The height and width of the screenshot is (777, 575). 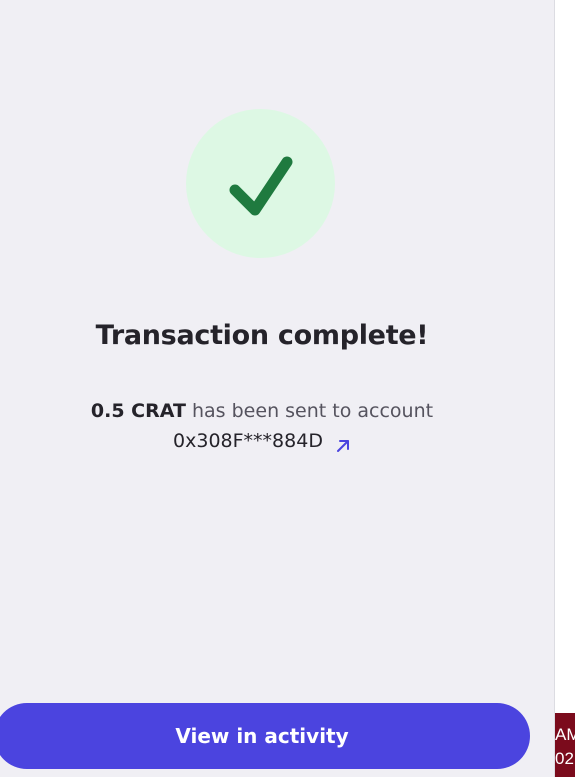 I want to click on external-link-arrow-icon, so click(x=343, y=442).